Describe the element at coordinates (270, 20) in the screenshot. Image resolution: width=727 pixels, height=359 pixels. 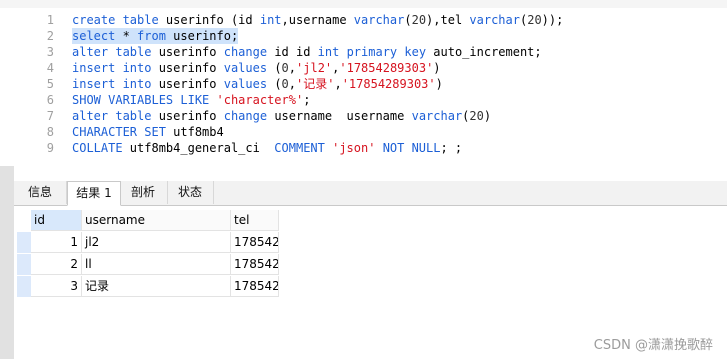
I see `code-token: int` at that location.